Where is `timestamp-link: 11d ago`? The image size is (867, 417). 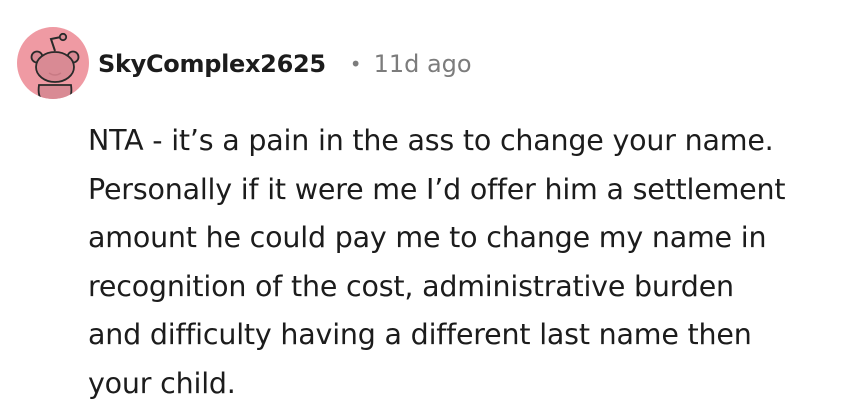 timestamp-link: 11d ago is located at coordinates (423, 64).